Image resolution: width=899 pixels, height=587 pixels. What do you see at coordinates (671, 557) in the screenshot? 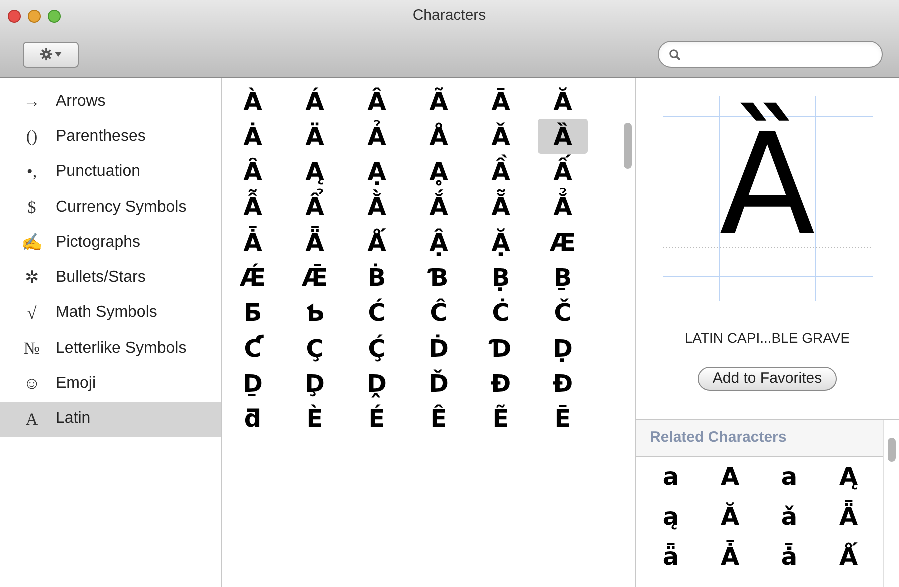
I see `related-character: ǟ` at bounding box center [671, 557].